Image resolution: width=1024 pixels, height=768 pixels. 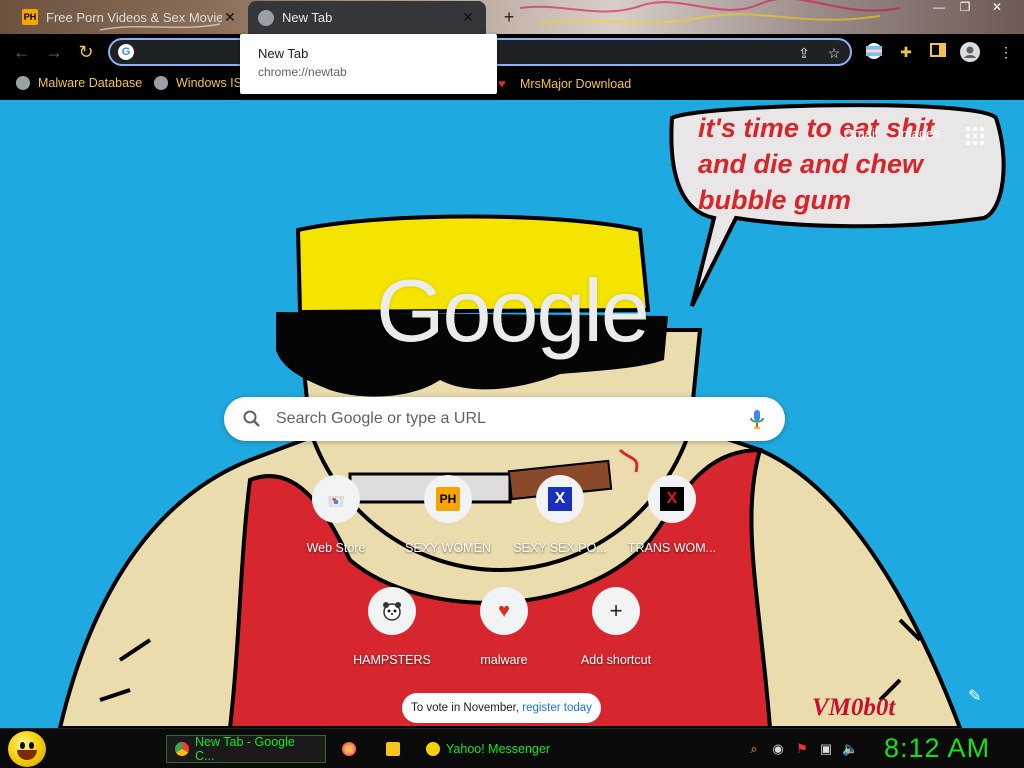 What do you see at coordinates (283, 53) in the screenshot?
I see `hover-card-title: New Tab` at bounding box center [283, 53].